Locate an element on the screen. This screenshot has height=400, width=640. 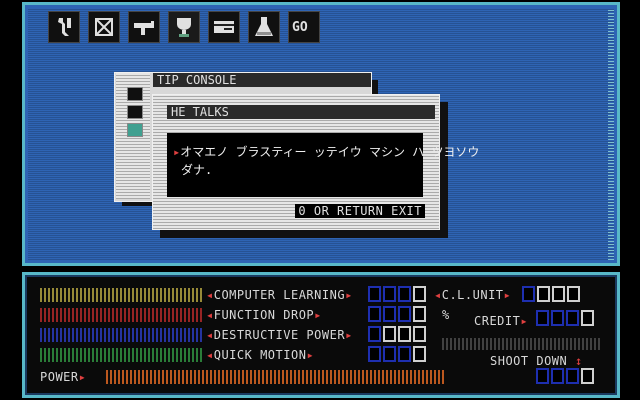
gauge-function-drop is located at coordinates (122, 315).